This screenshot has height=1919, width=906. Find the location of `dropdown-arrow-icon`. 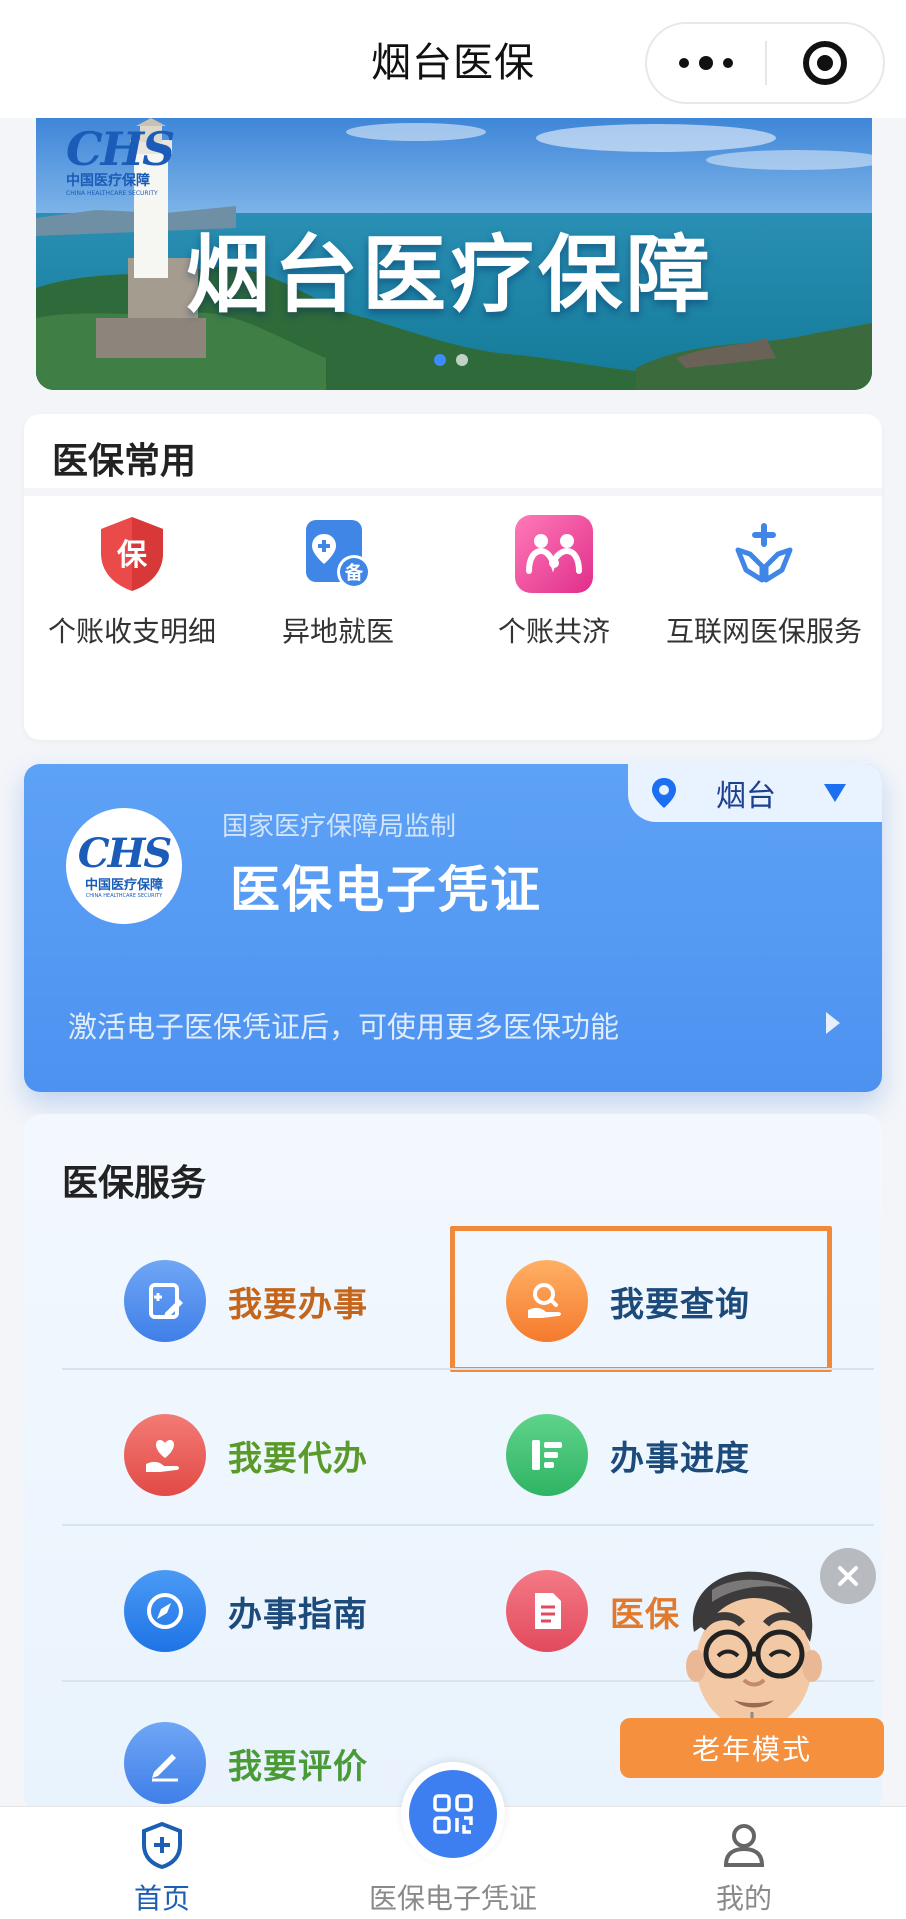

dropdown-arrow-icon is located at coordinates (835, 793).